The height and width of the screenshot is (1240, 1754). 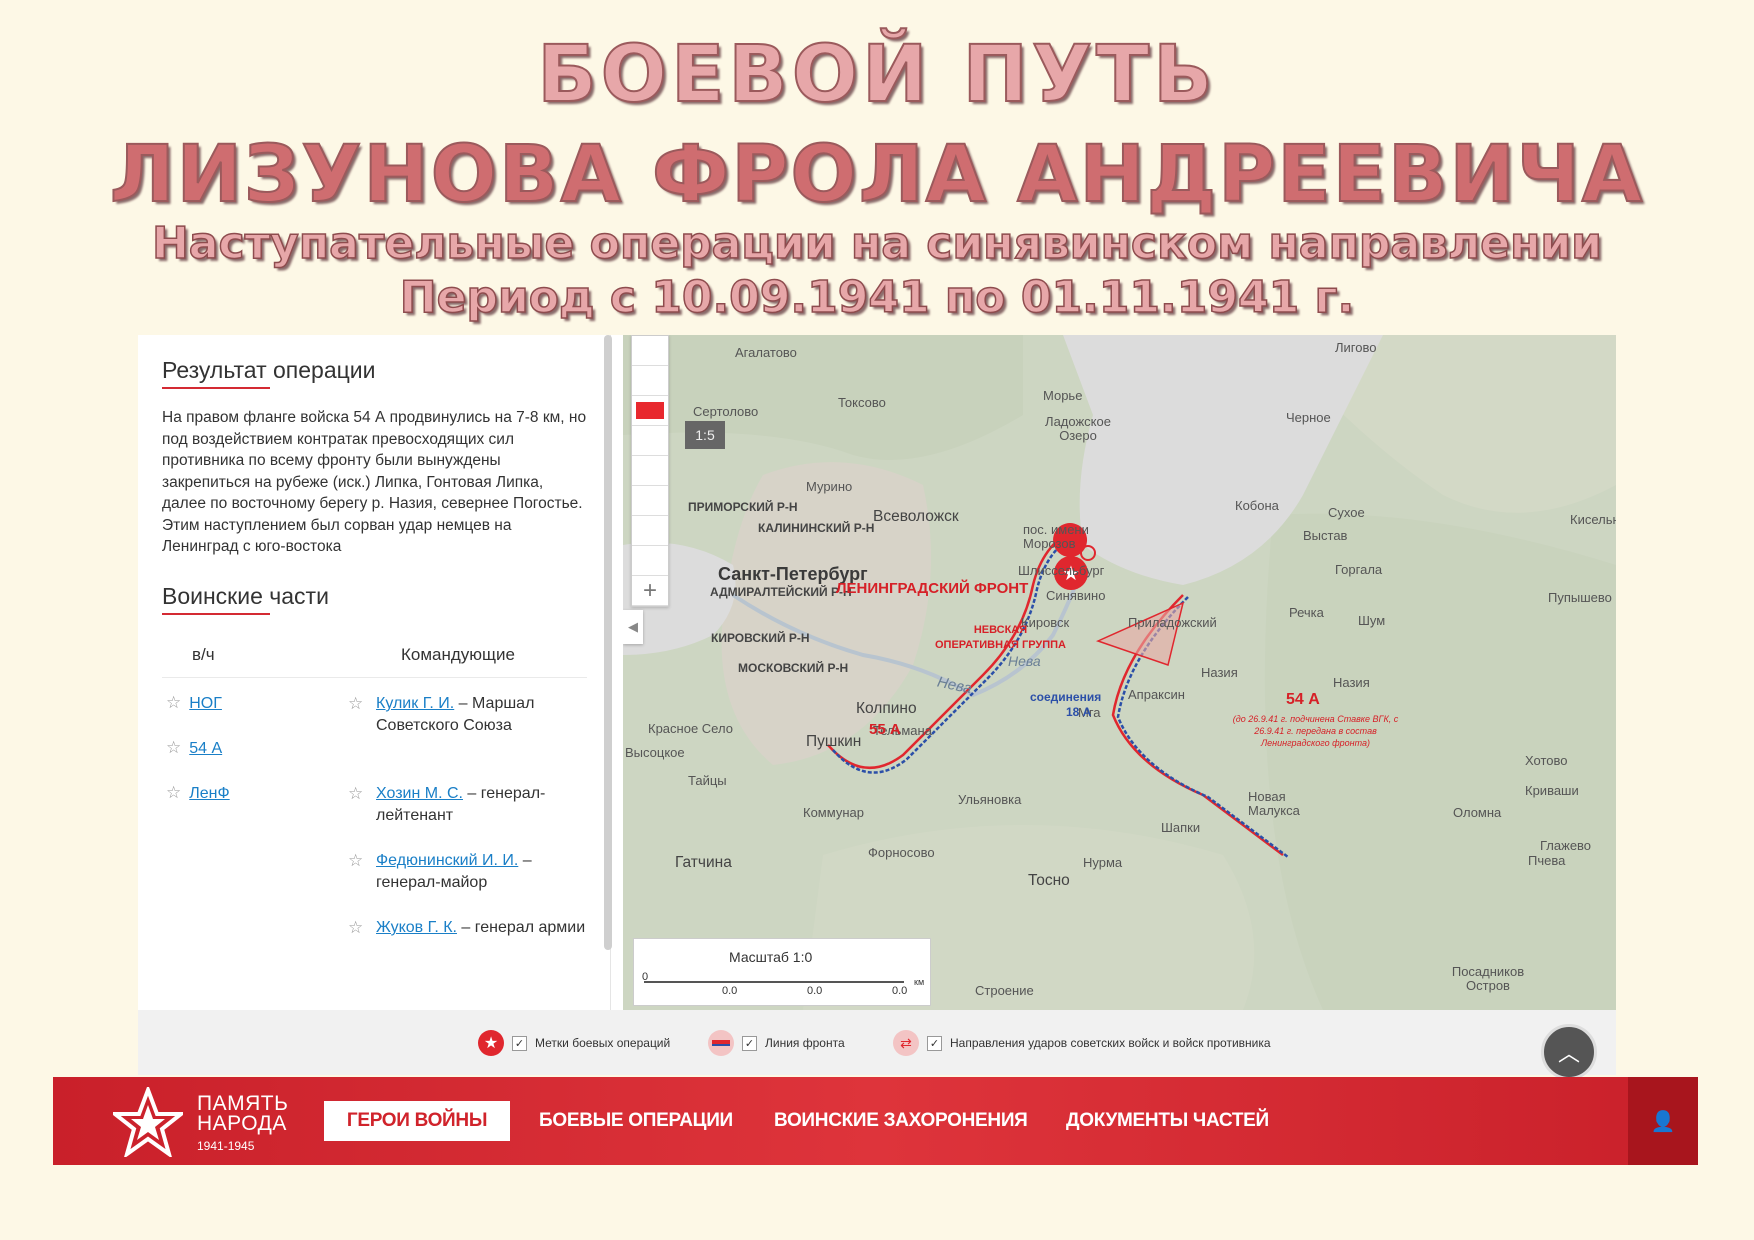 What do you see at coordinates (1078, 428) in the screenshot?
I see `place-label: Ладожское Озеро` at bounding box center [1078, 428].